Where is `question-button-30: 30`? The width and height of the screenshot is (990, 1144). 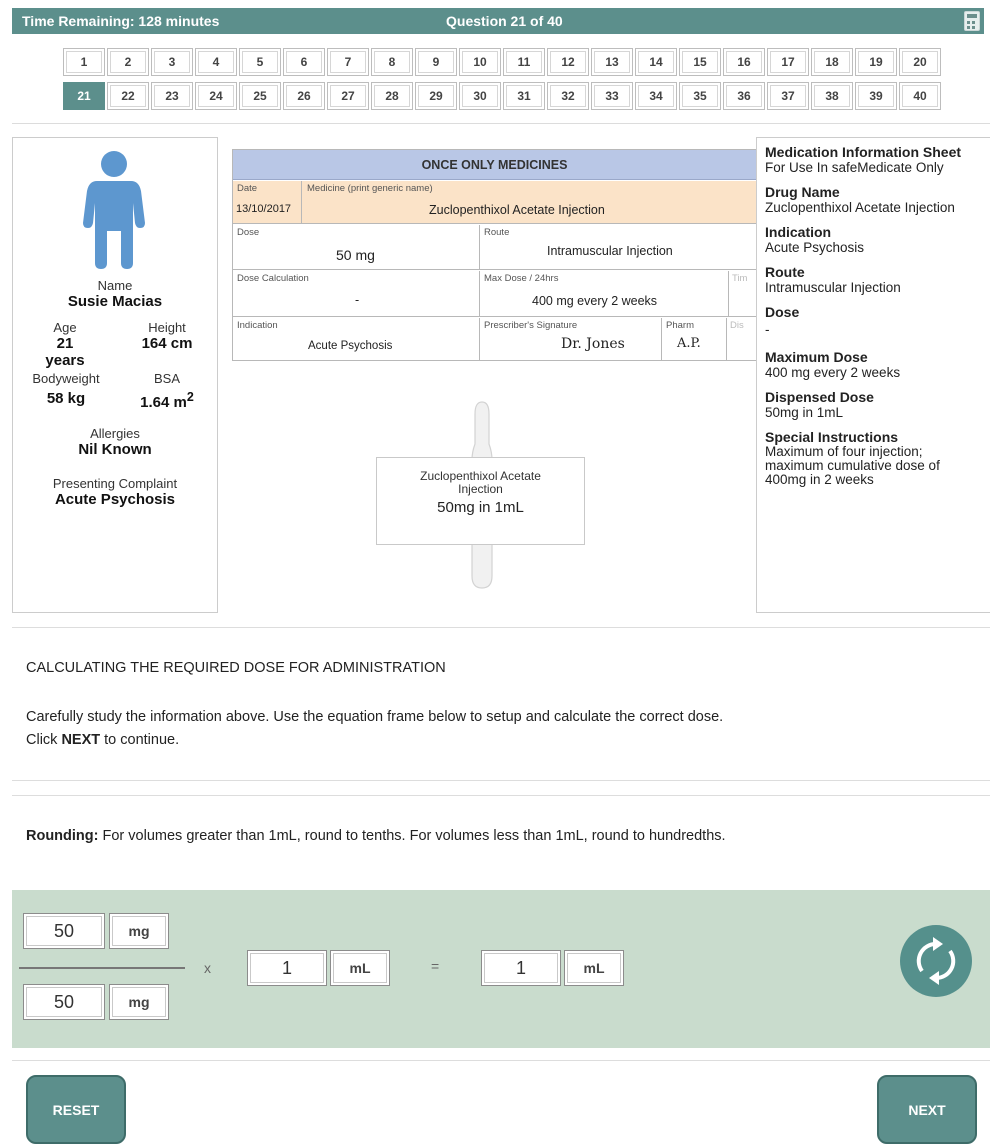
question-button-30: 30 is located at coordinates (480, 96).